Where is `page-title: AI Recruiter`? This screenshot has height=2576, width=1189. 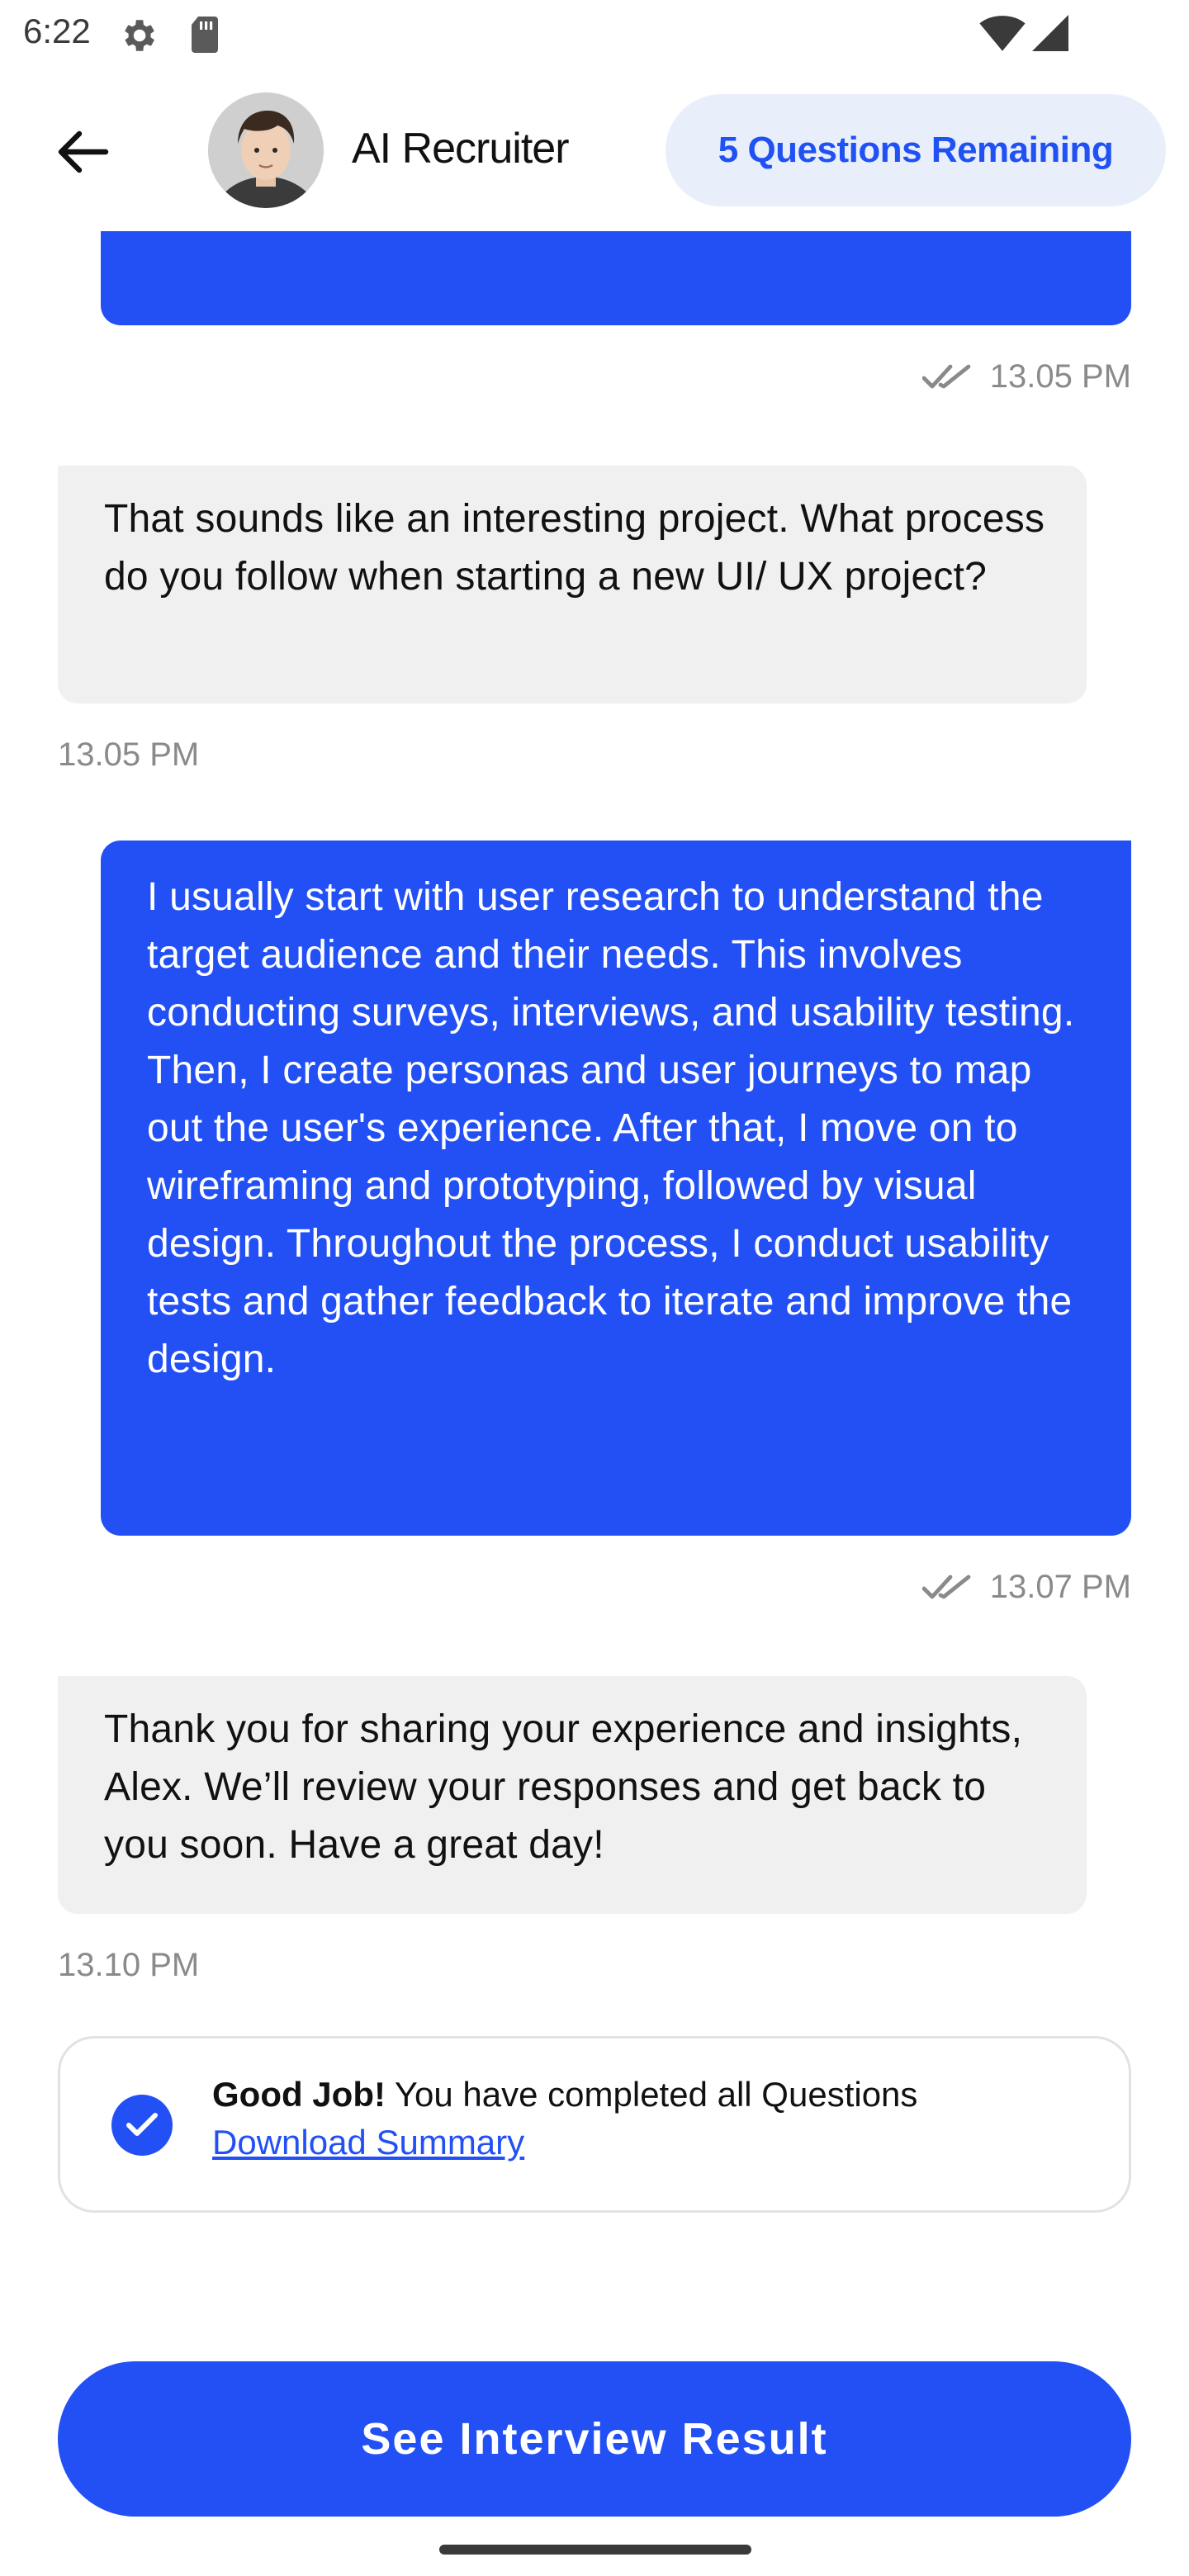 page-title: AI Recruiter is located at coordinates (461, 149).